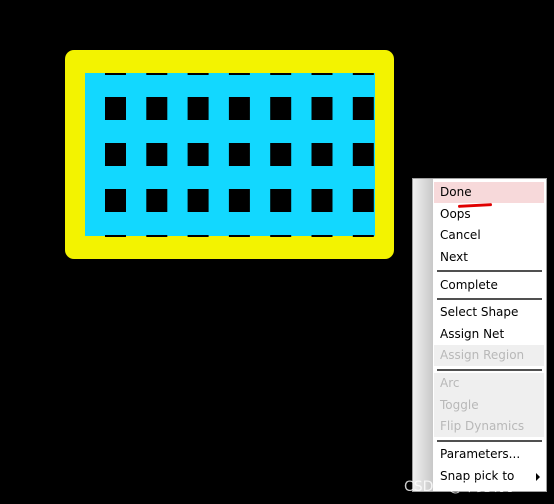 The width and height of the screenshot is (554, 504). I want to click on menu-item-flip-dynamics: Flip Dynamics, so click(482, 426).